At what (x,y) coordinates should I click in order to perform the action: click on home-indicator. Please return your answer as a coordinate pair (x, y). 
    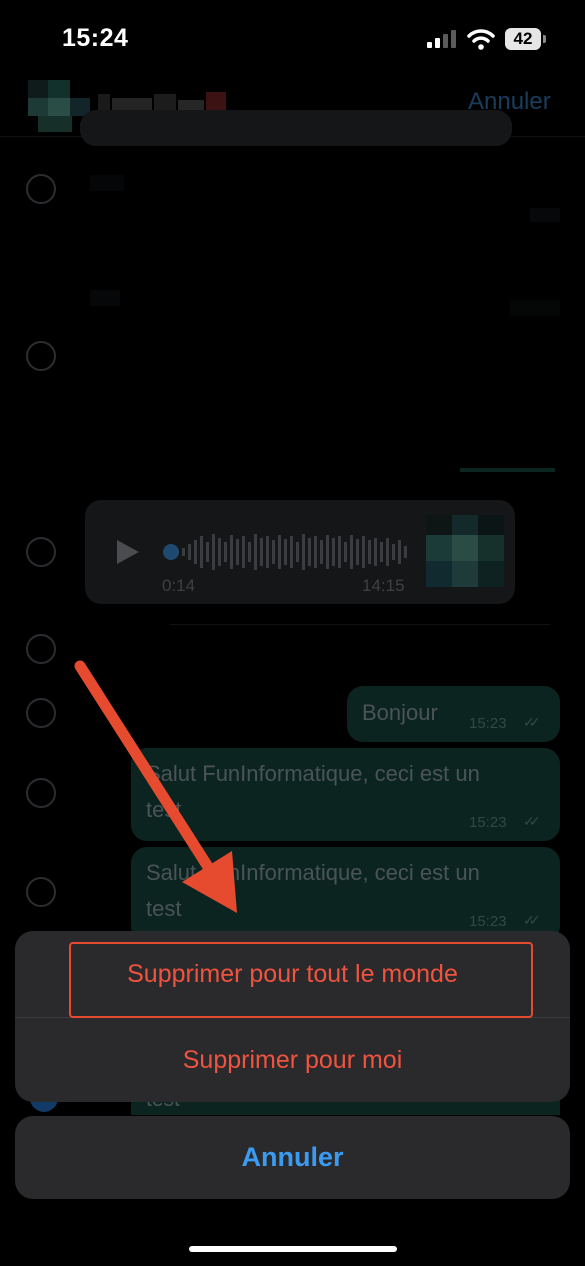
    Looking at the image, I should click on (293, 1249).